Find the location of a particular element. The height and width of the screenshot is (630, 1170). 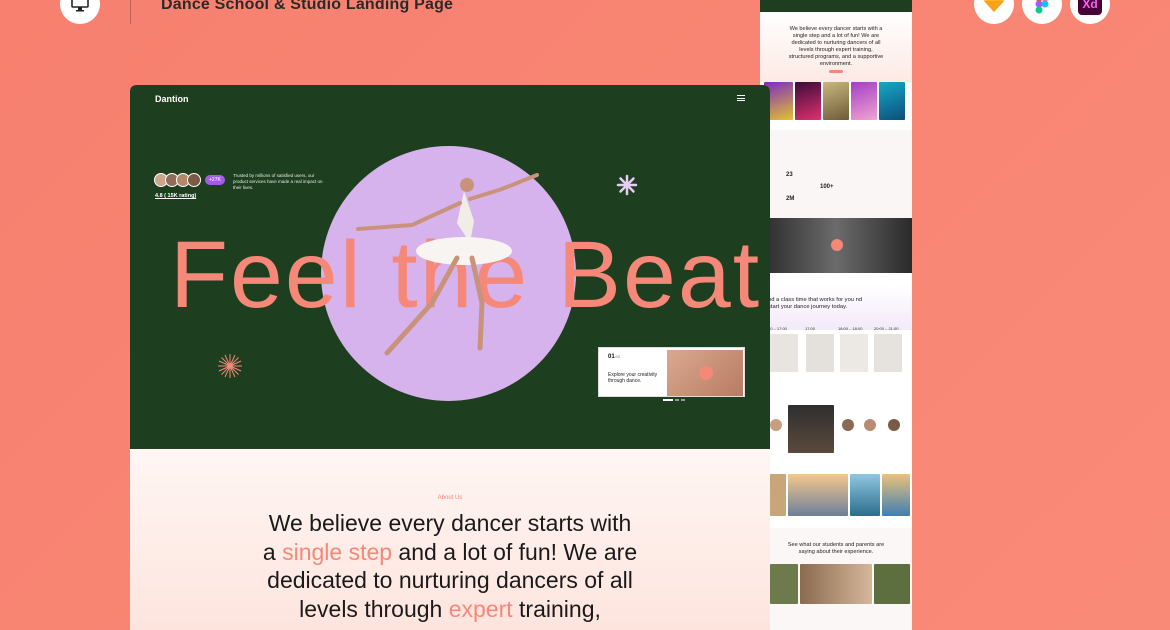

stat-value: 100+ is located at coordinates (827, 187).